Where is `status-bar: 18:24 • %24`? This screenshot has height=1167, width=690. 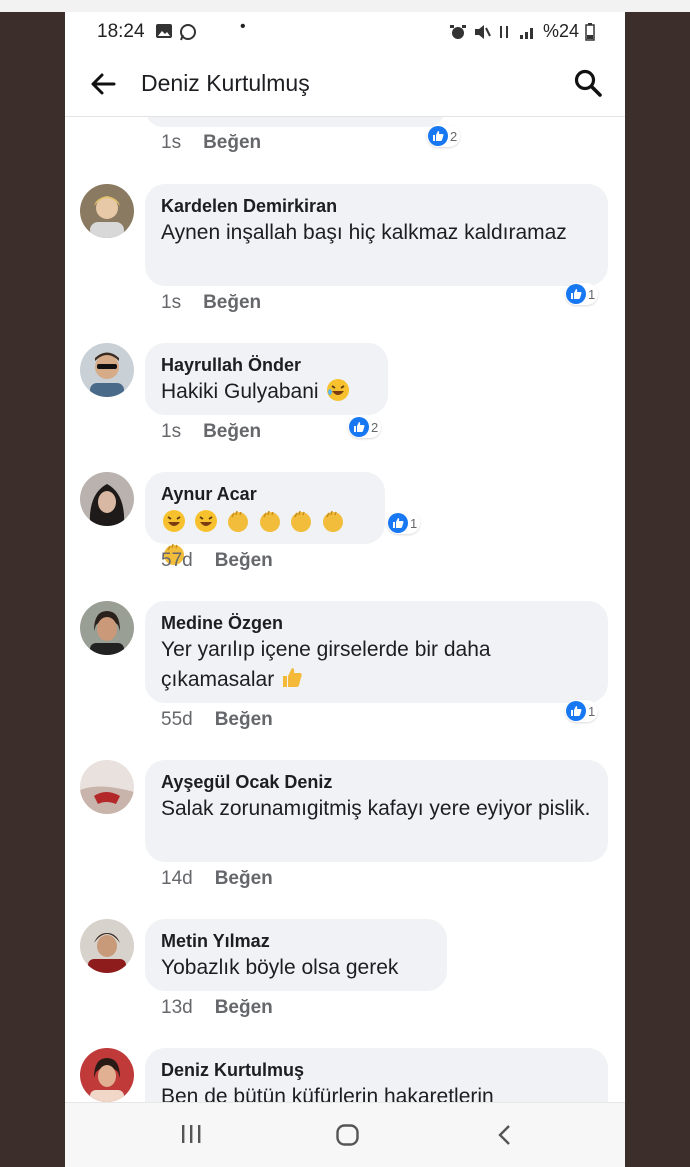 status-bar: 18:24 • %24 is located at coordinates (345, 32).